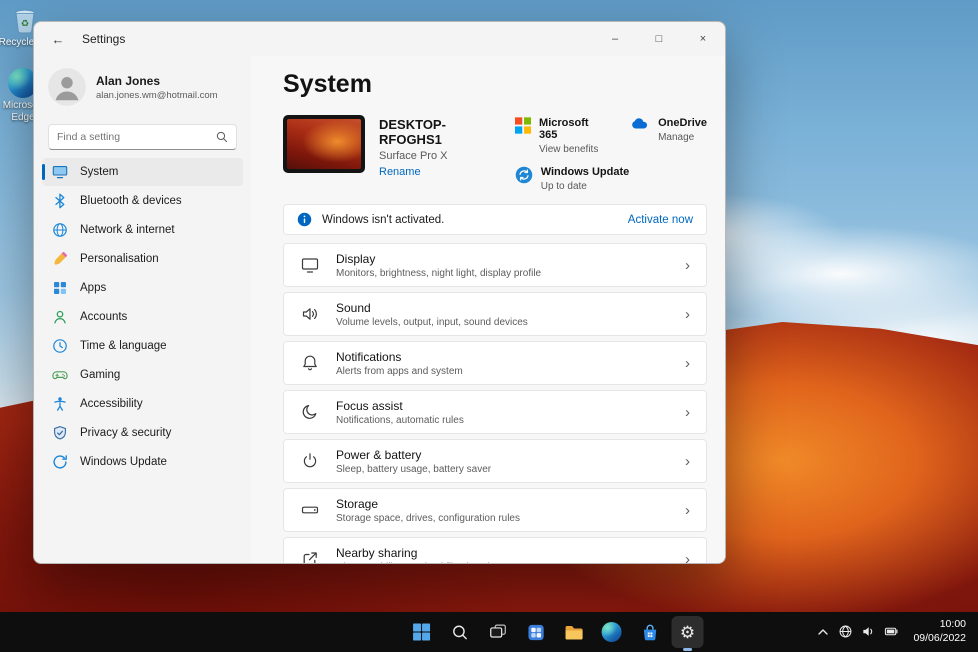 This screenshot has height=652, width=978. I want to click on task-view-icon, so click(497, 630).